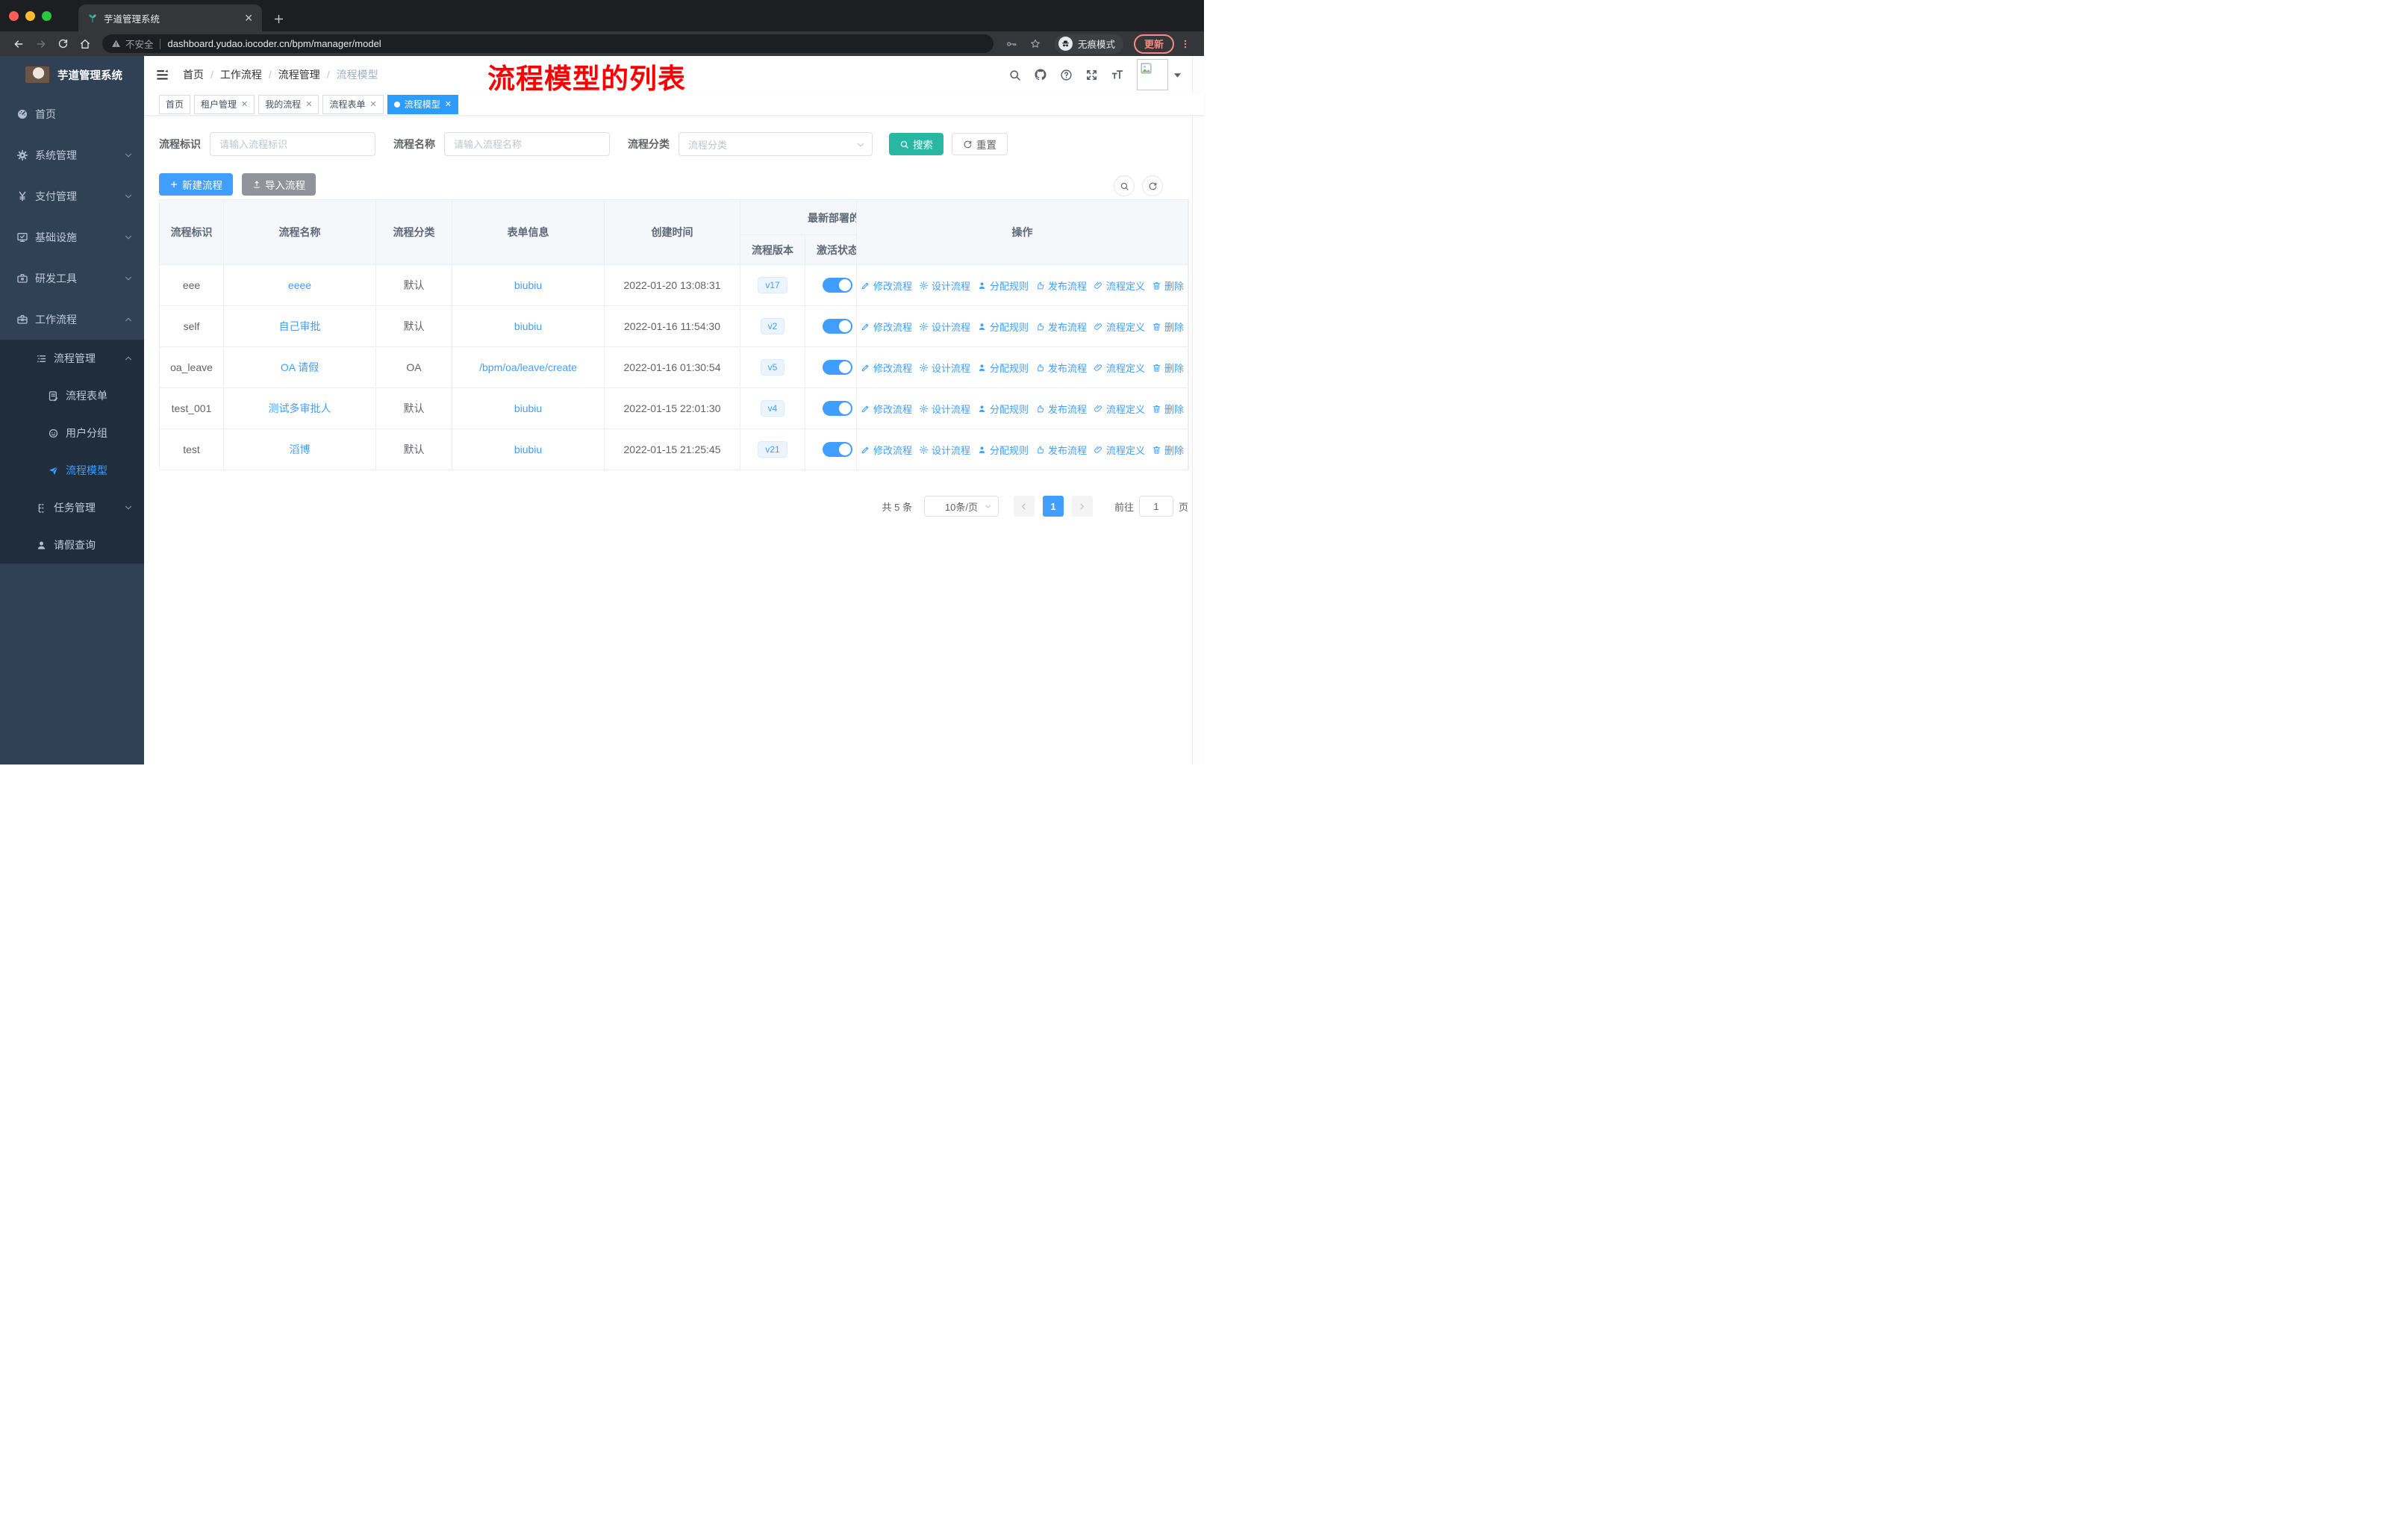  Describe the element at coordinates (1153, 44) in the screenshot. I see `update-button: 更新` at that location.